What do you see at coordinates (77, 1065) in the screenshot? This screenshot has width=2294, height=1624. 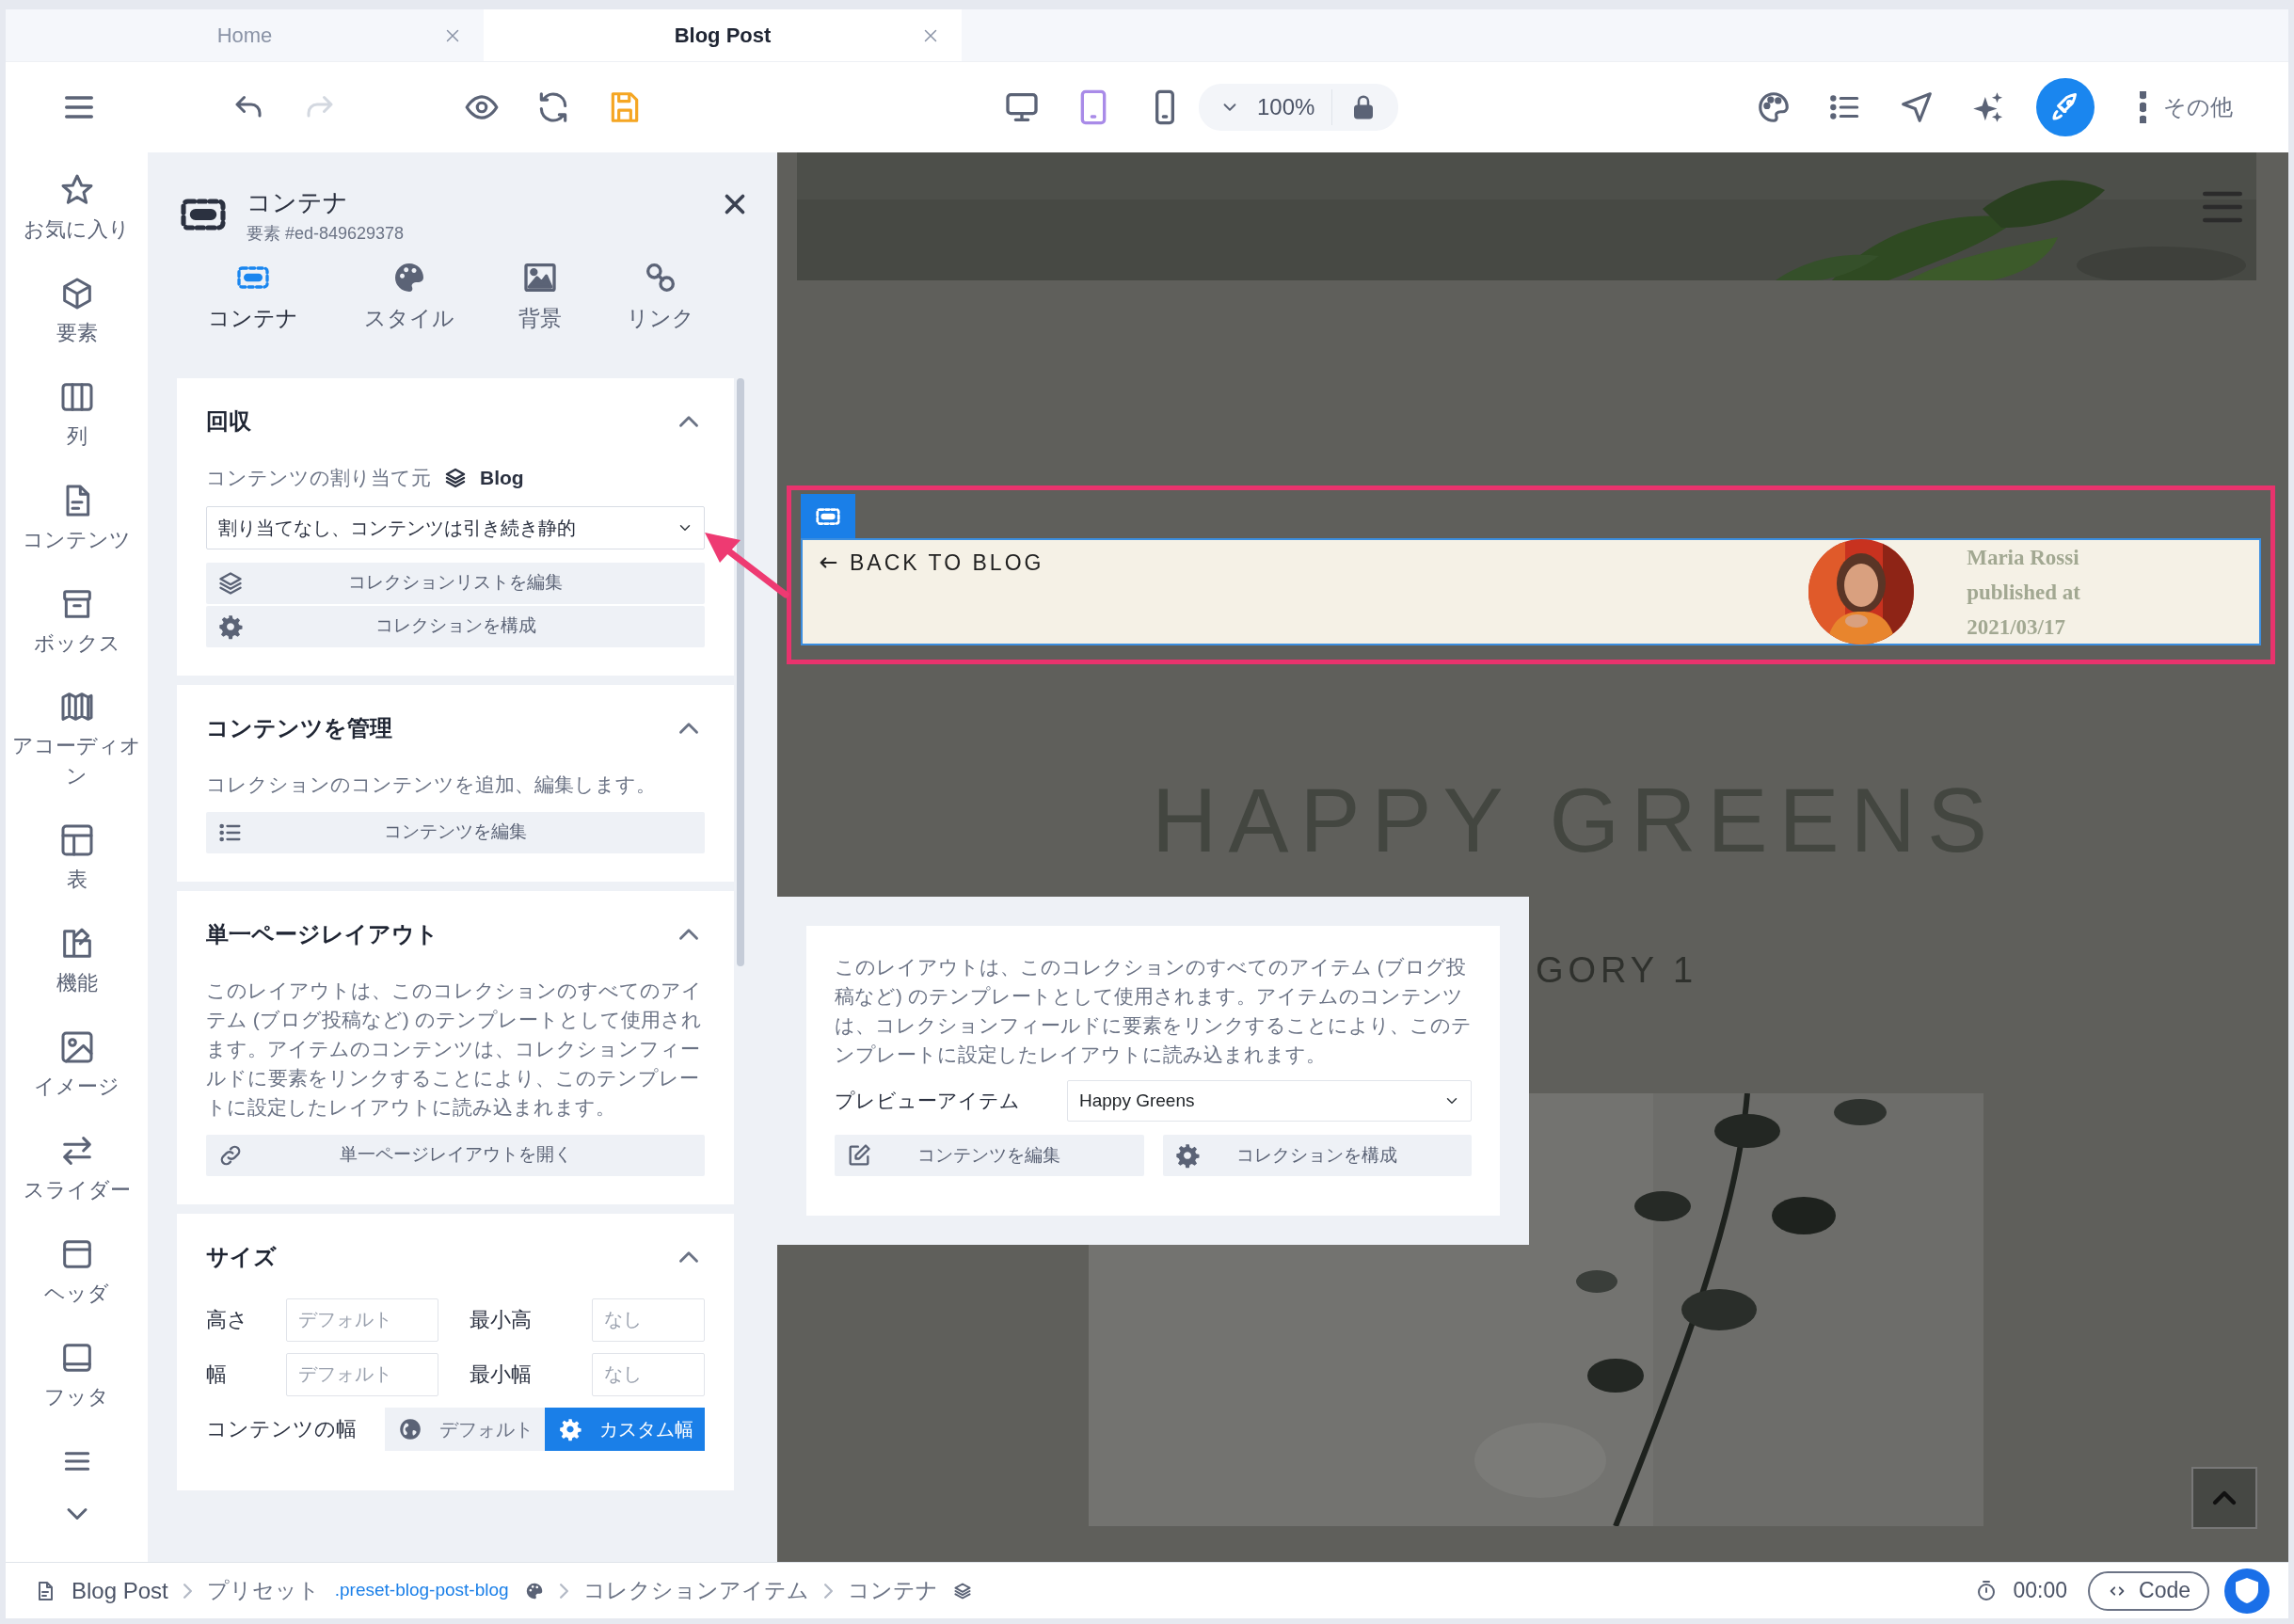 I see `sidebar-item: イメージ` at bounding box center [77, 1065].